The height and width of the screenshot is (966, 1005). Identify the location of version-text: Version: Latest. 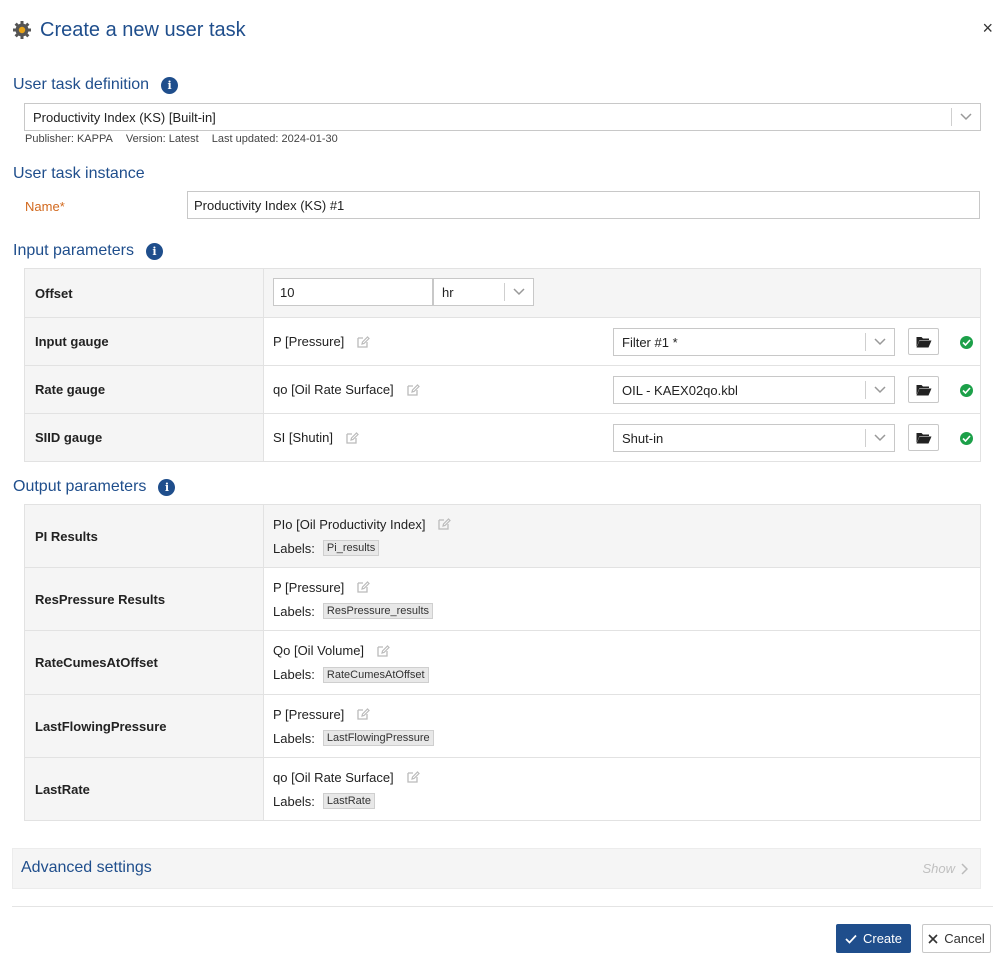
(162, 139).